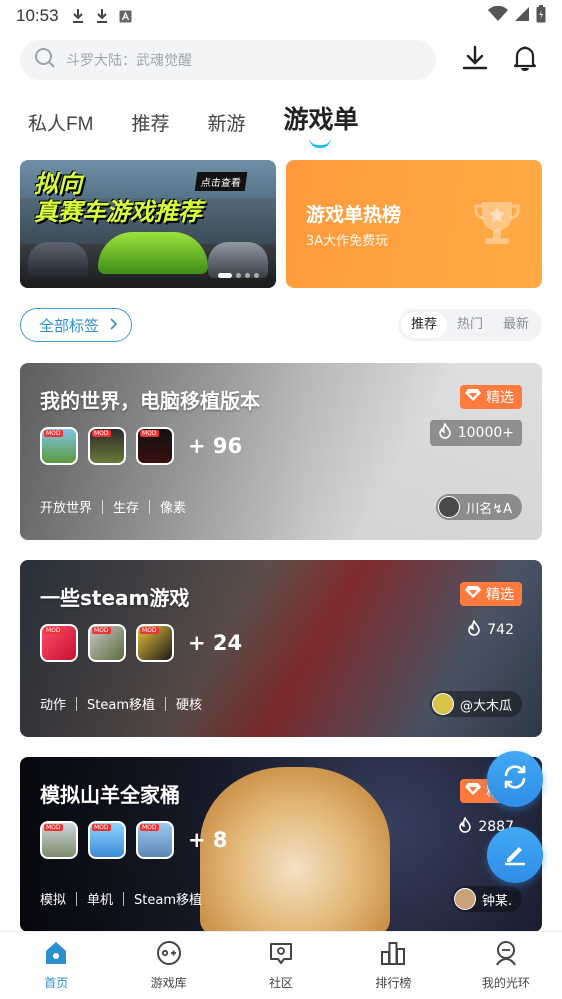 The width and height of the screenshot is (562, 999). Describe the element at coordinates (56, 983) in the screenshot. I see `nav-home-label: 首页` at that location.